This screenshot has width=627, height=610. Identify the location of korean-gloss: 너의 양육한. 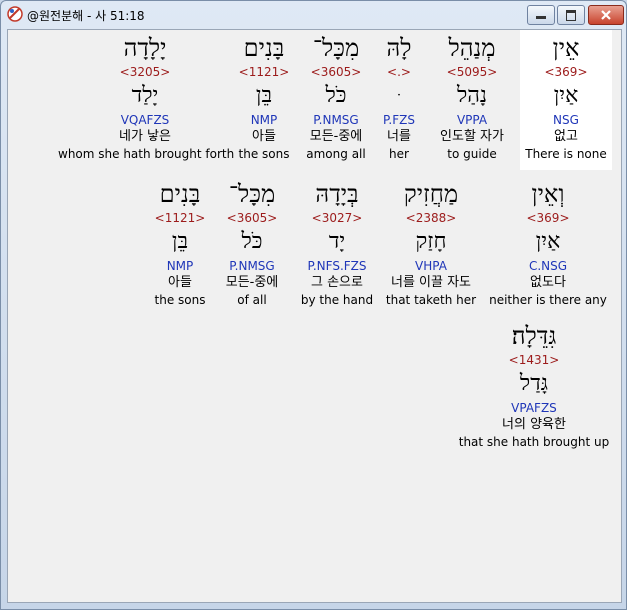
(534, 424).